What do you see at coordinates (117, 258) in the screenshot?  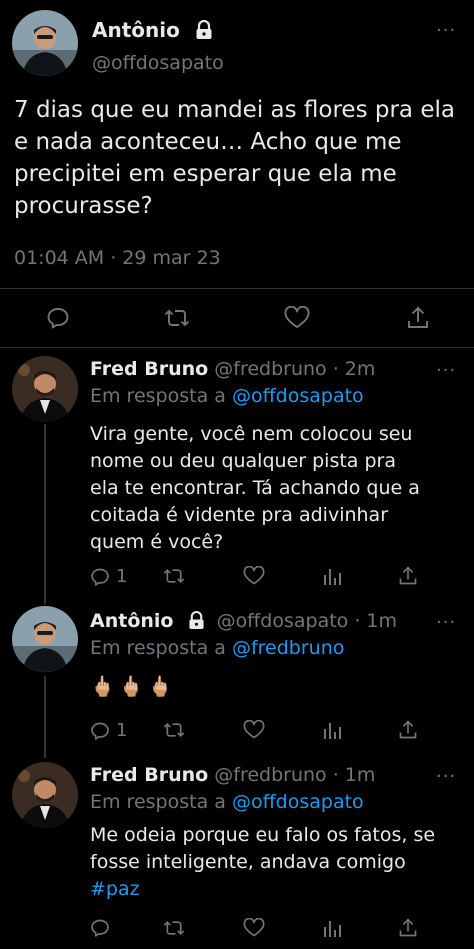 I see `tweet-timestamp: 01:04 AM · 29 mar 23` at bounding box center [117, 258].